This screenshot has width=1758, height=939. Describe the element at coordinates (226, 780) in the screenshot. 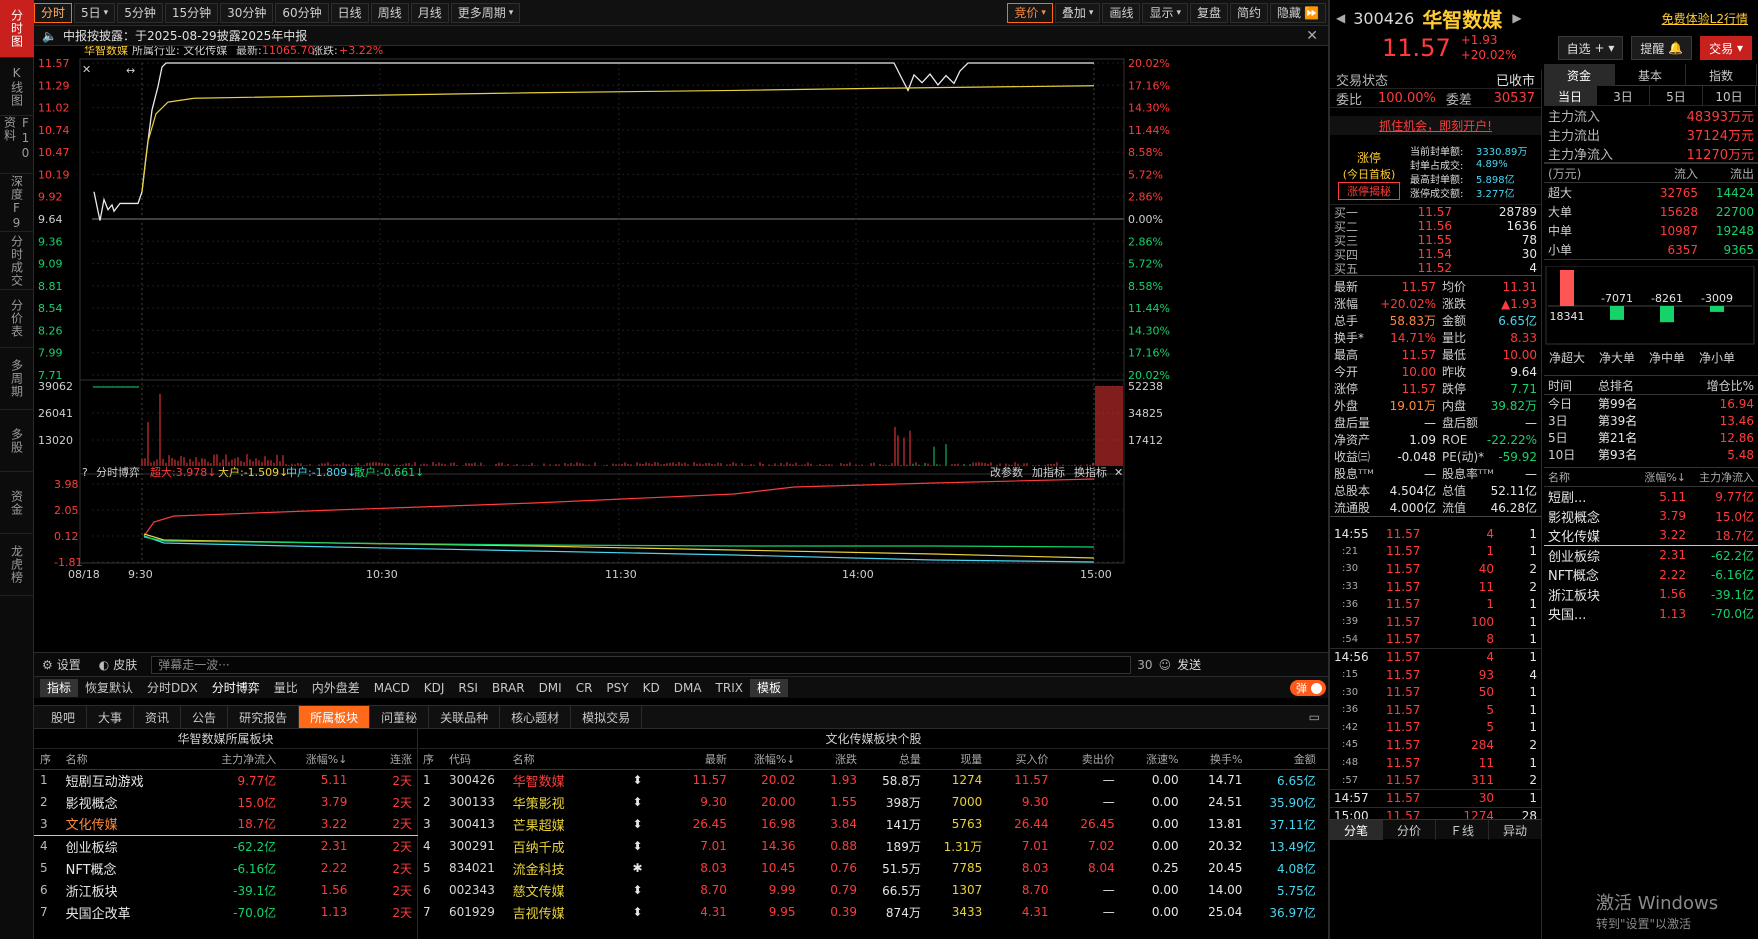

I see `table-row: 1 短剧互动游戏 9.77亿 5.11 2天` at that location.